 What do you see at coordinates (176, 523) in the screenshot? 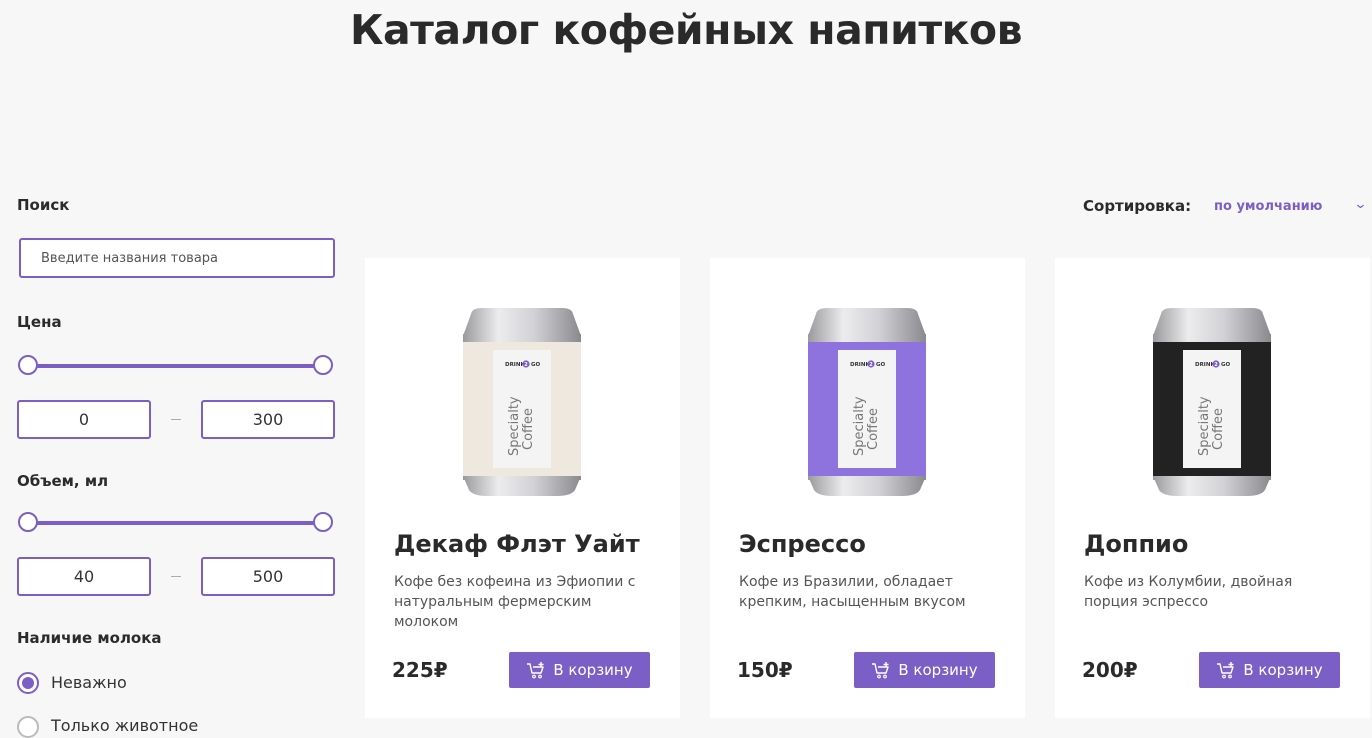
I see `volume-range-track` at bounding box center [176, 523].